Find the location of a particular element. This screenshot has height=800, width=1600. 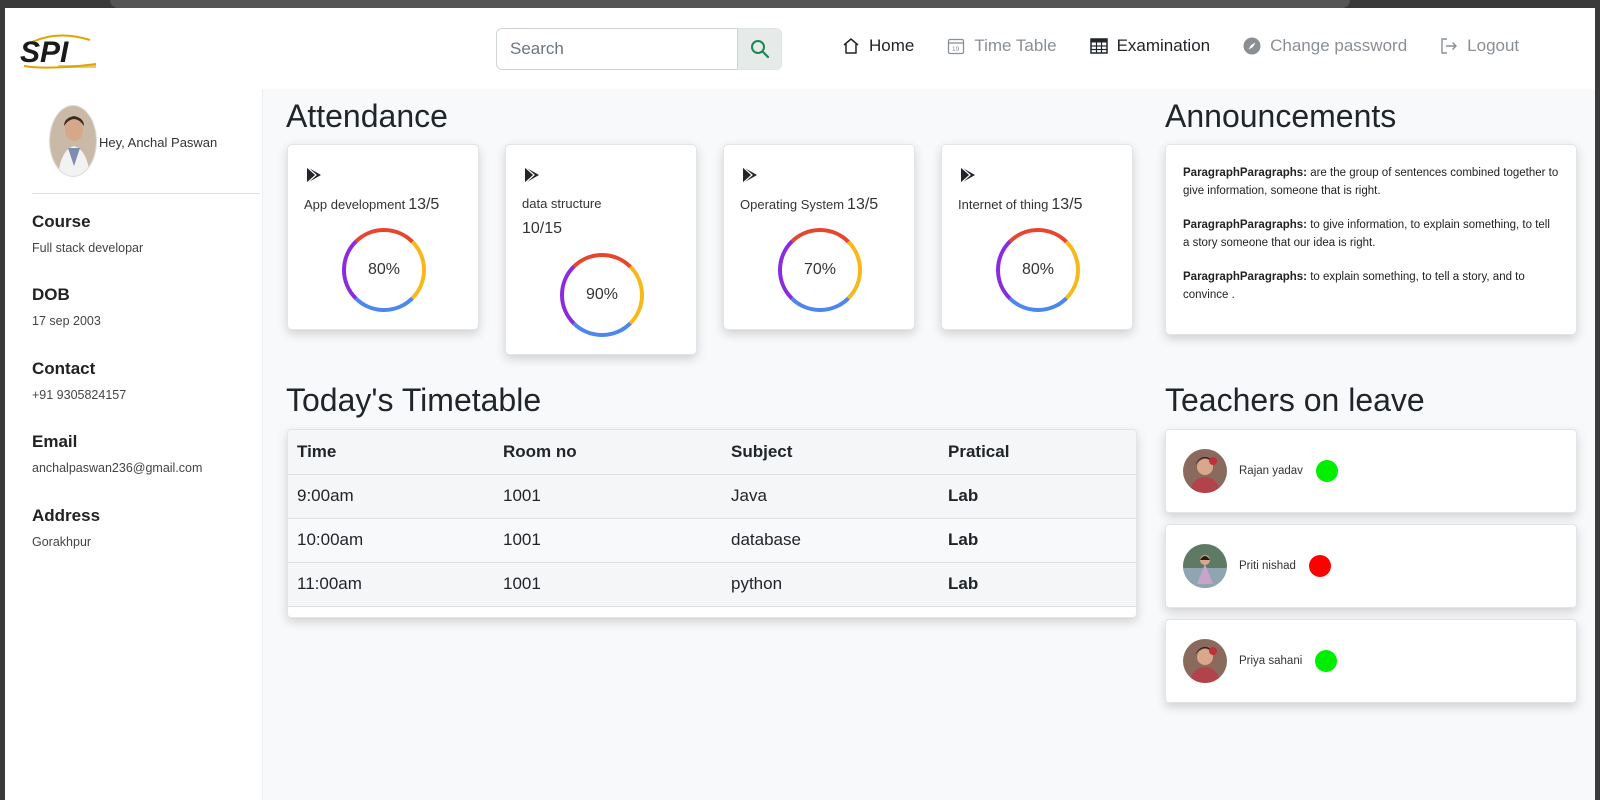

table-icon is located at coordinates (1098, 46).